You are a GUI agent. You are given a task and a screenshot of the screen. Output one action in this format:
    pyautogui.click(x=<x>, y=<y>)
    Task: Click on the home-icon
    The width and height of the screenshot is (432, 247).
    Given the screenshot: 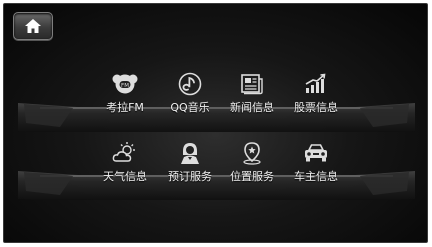 What is the action you would take?
    pyautogui.click(x=33, y=26)
    